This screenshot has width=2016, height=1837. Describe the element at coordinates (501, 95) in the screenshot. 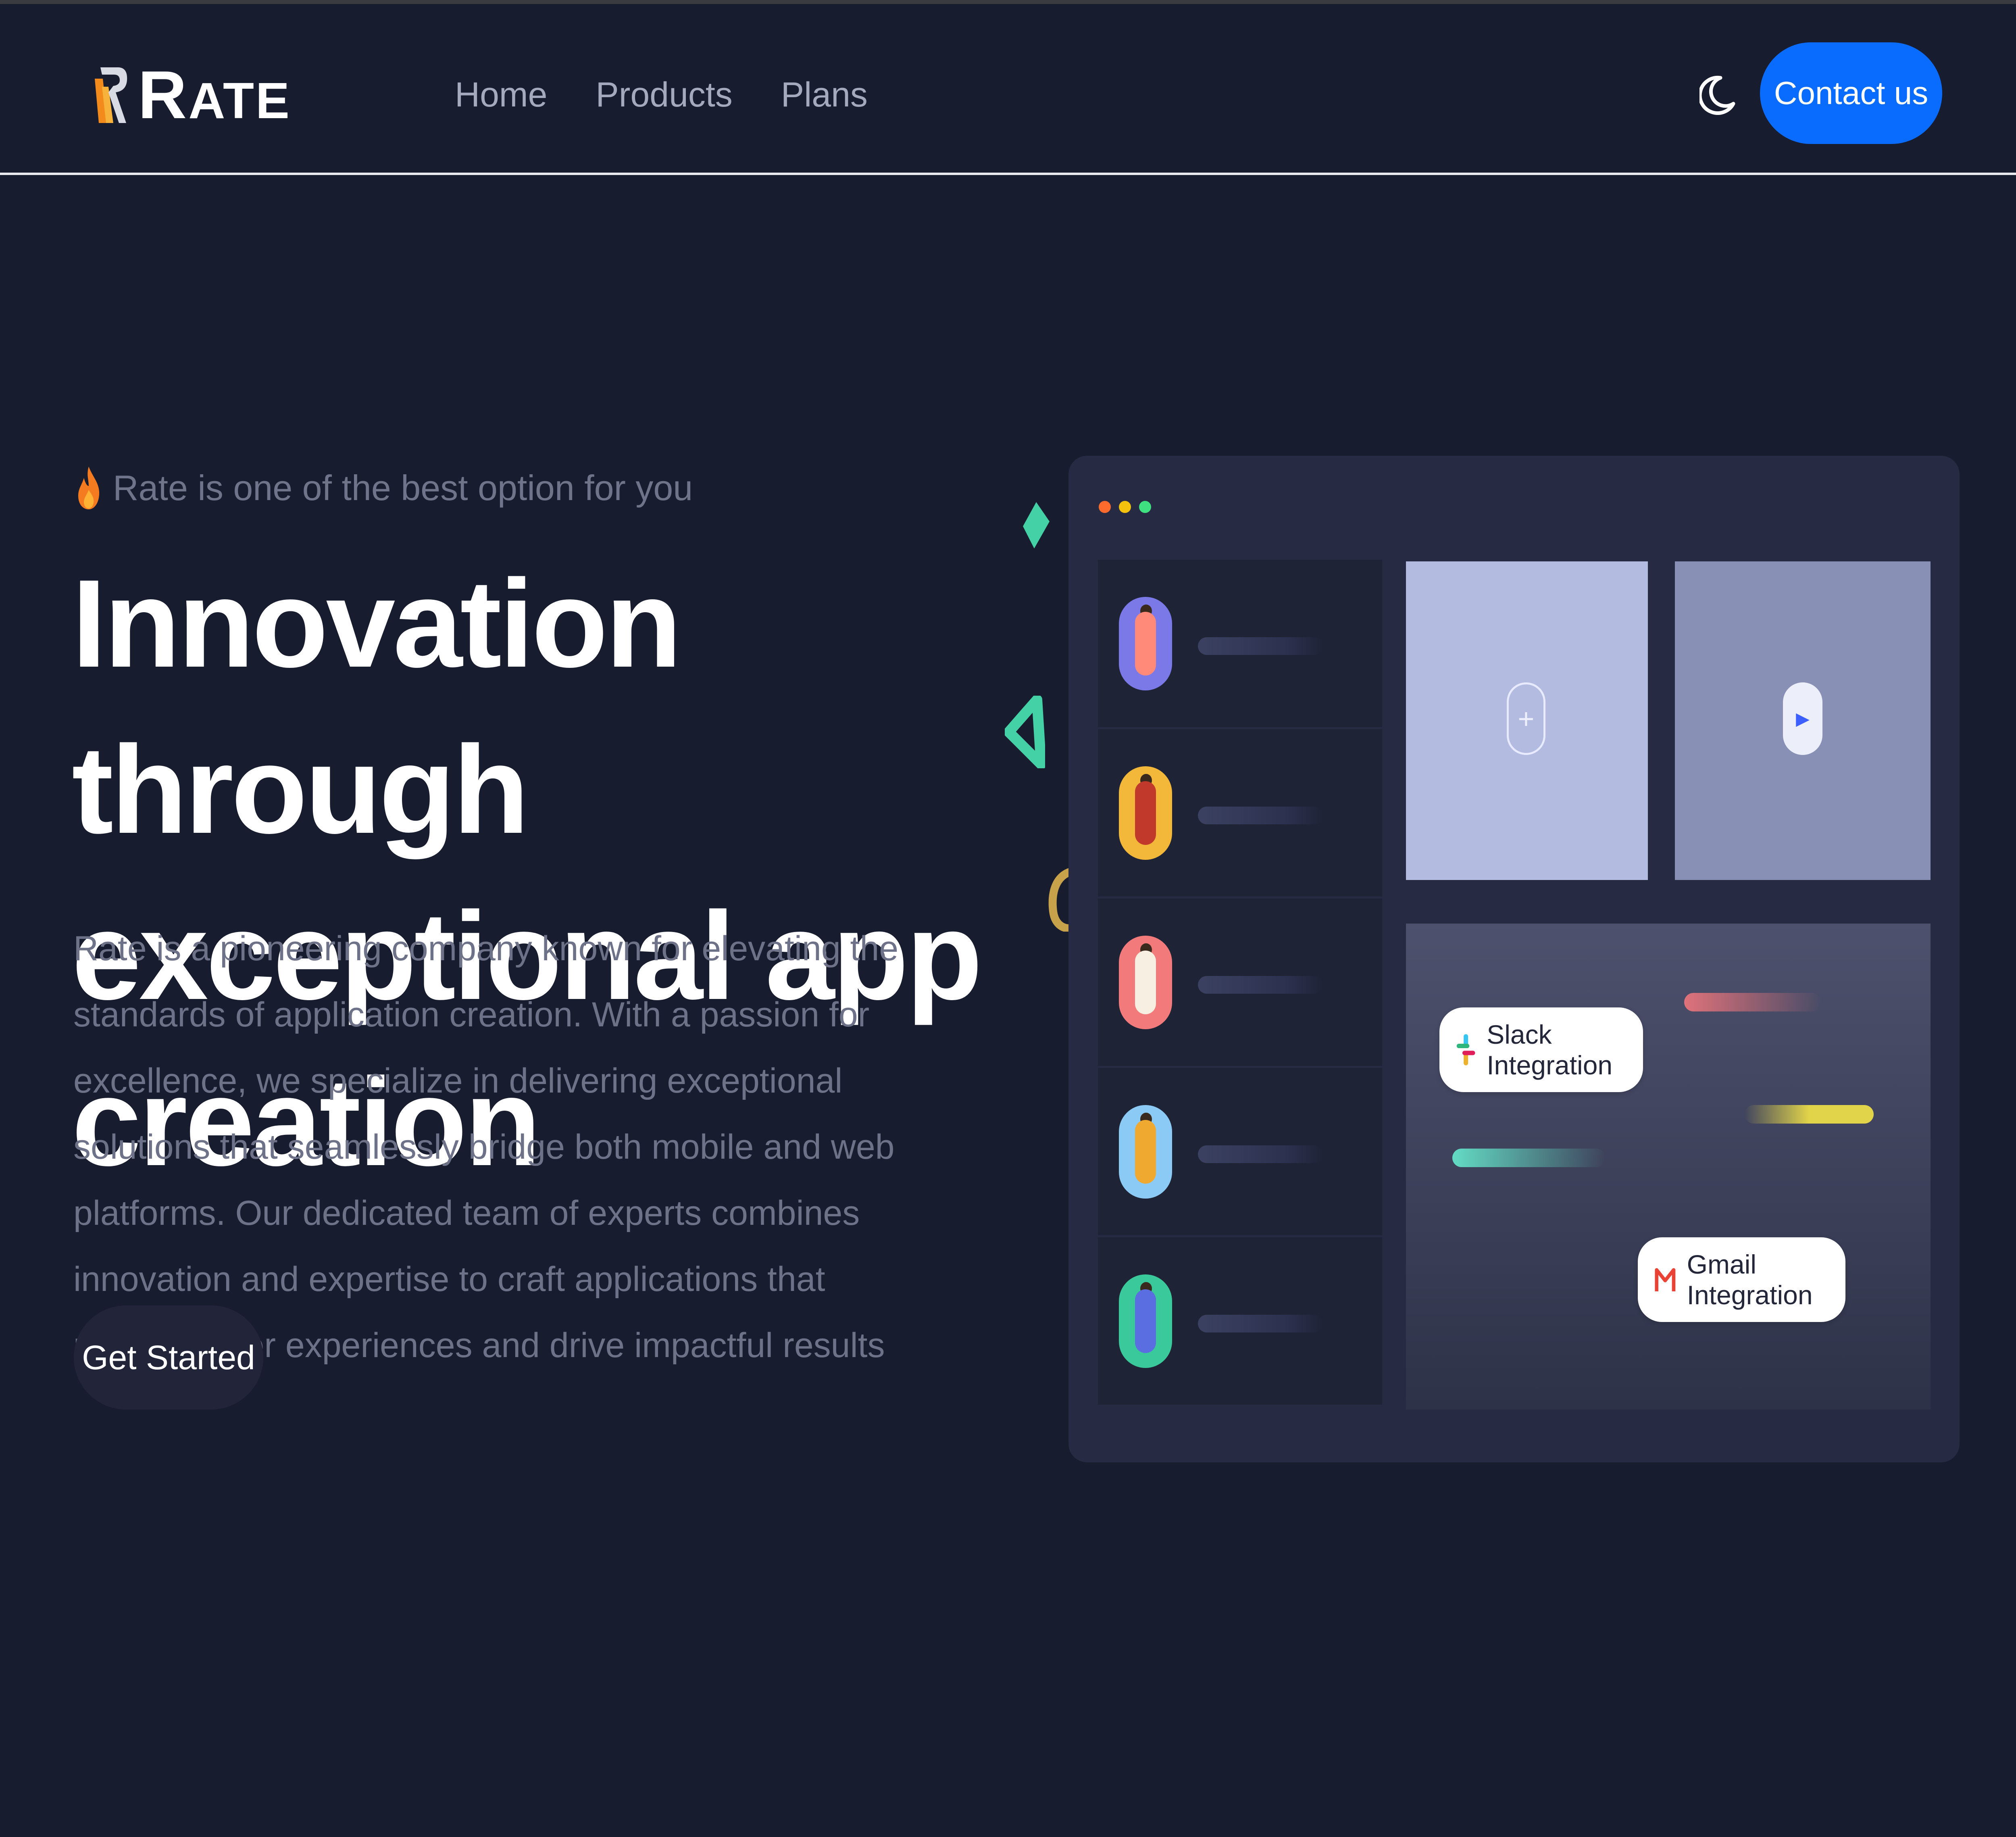

I see `nav-link-home: Home` at that location.